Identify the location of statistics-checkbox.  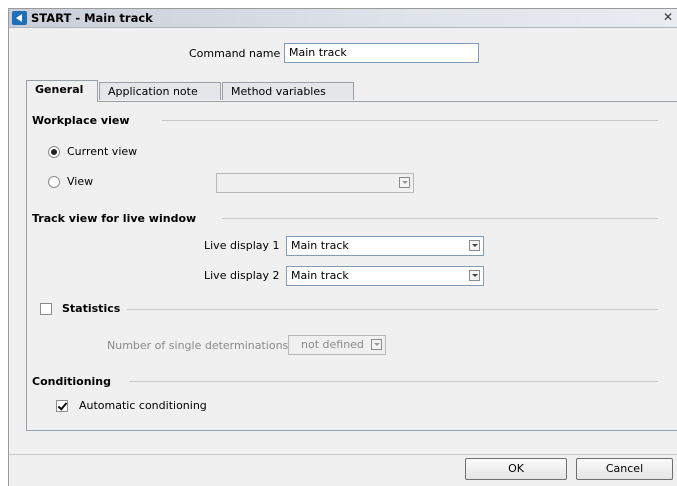
(46, 309).